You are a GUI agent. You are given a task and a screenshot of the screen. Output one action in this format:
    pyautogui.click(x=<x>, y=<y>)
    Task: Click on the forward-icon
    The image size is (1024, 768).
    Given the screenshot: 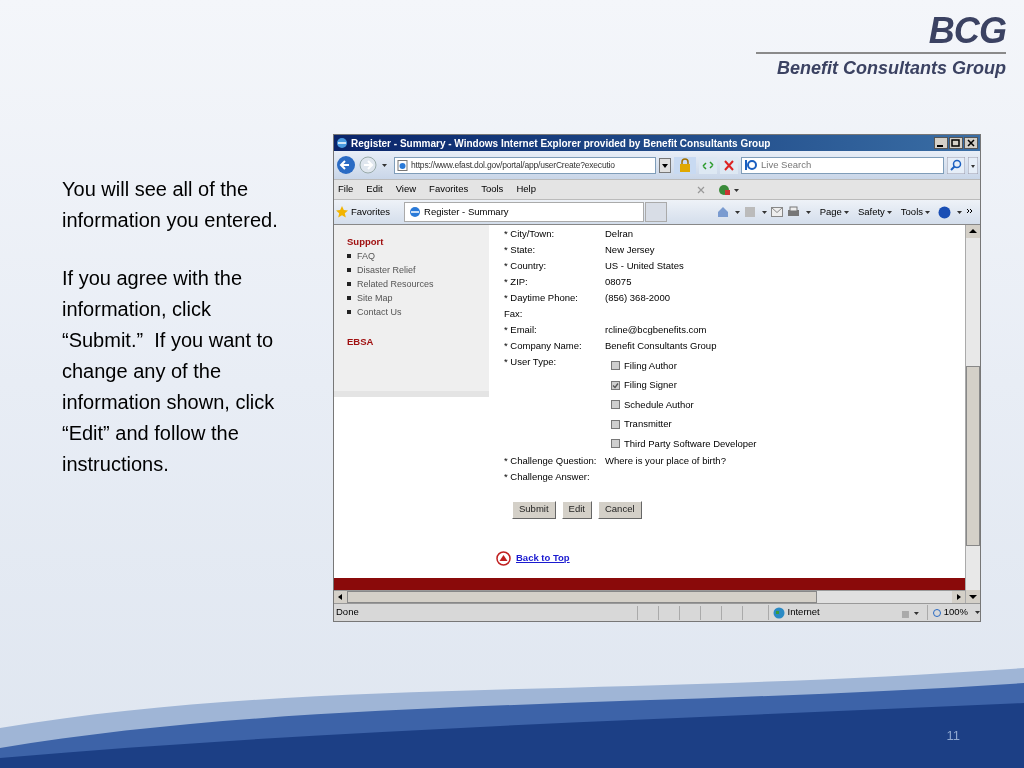 What is the action you would take?
    pyautogui.click(x=368, y=165)
    